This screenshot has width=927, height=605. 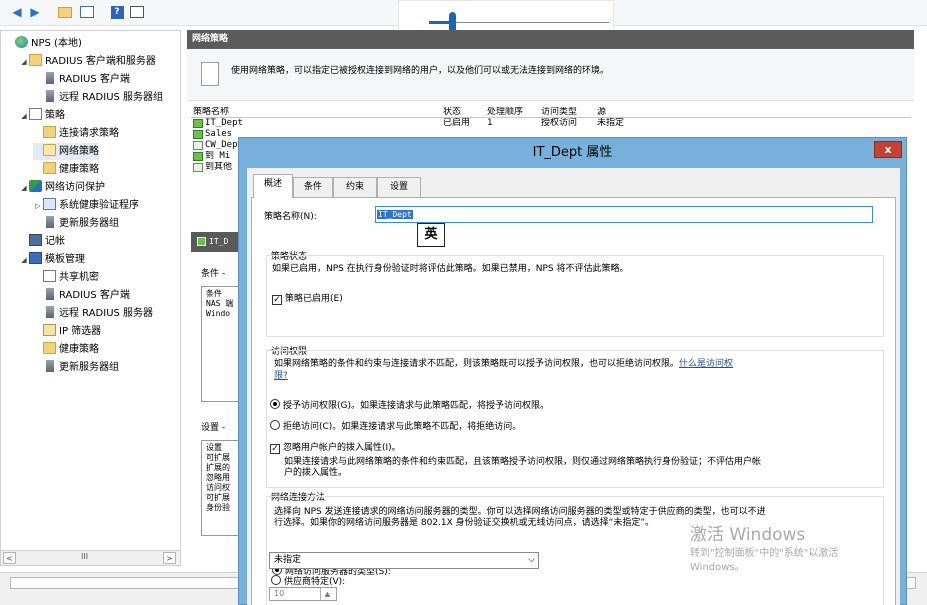 I want to click on tree-node: IP 筛选器, so click(x=67, y=331).